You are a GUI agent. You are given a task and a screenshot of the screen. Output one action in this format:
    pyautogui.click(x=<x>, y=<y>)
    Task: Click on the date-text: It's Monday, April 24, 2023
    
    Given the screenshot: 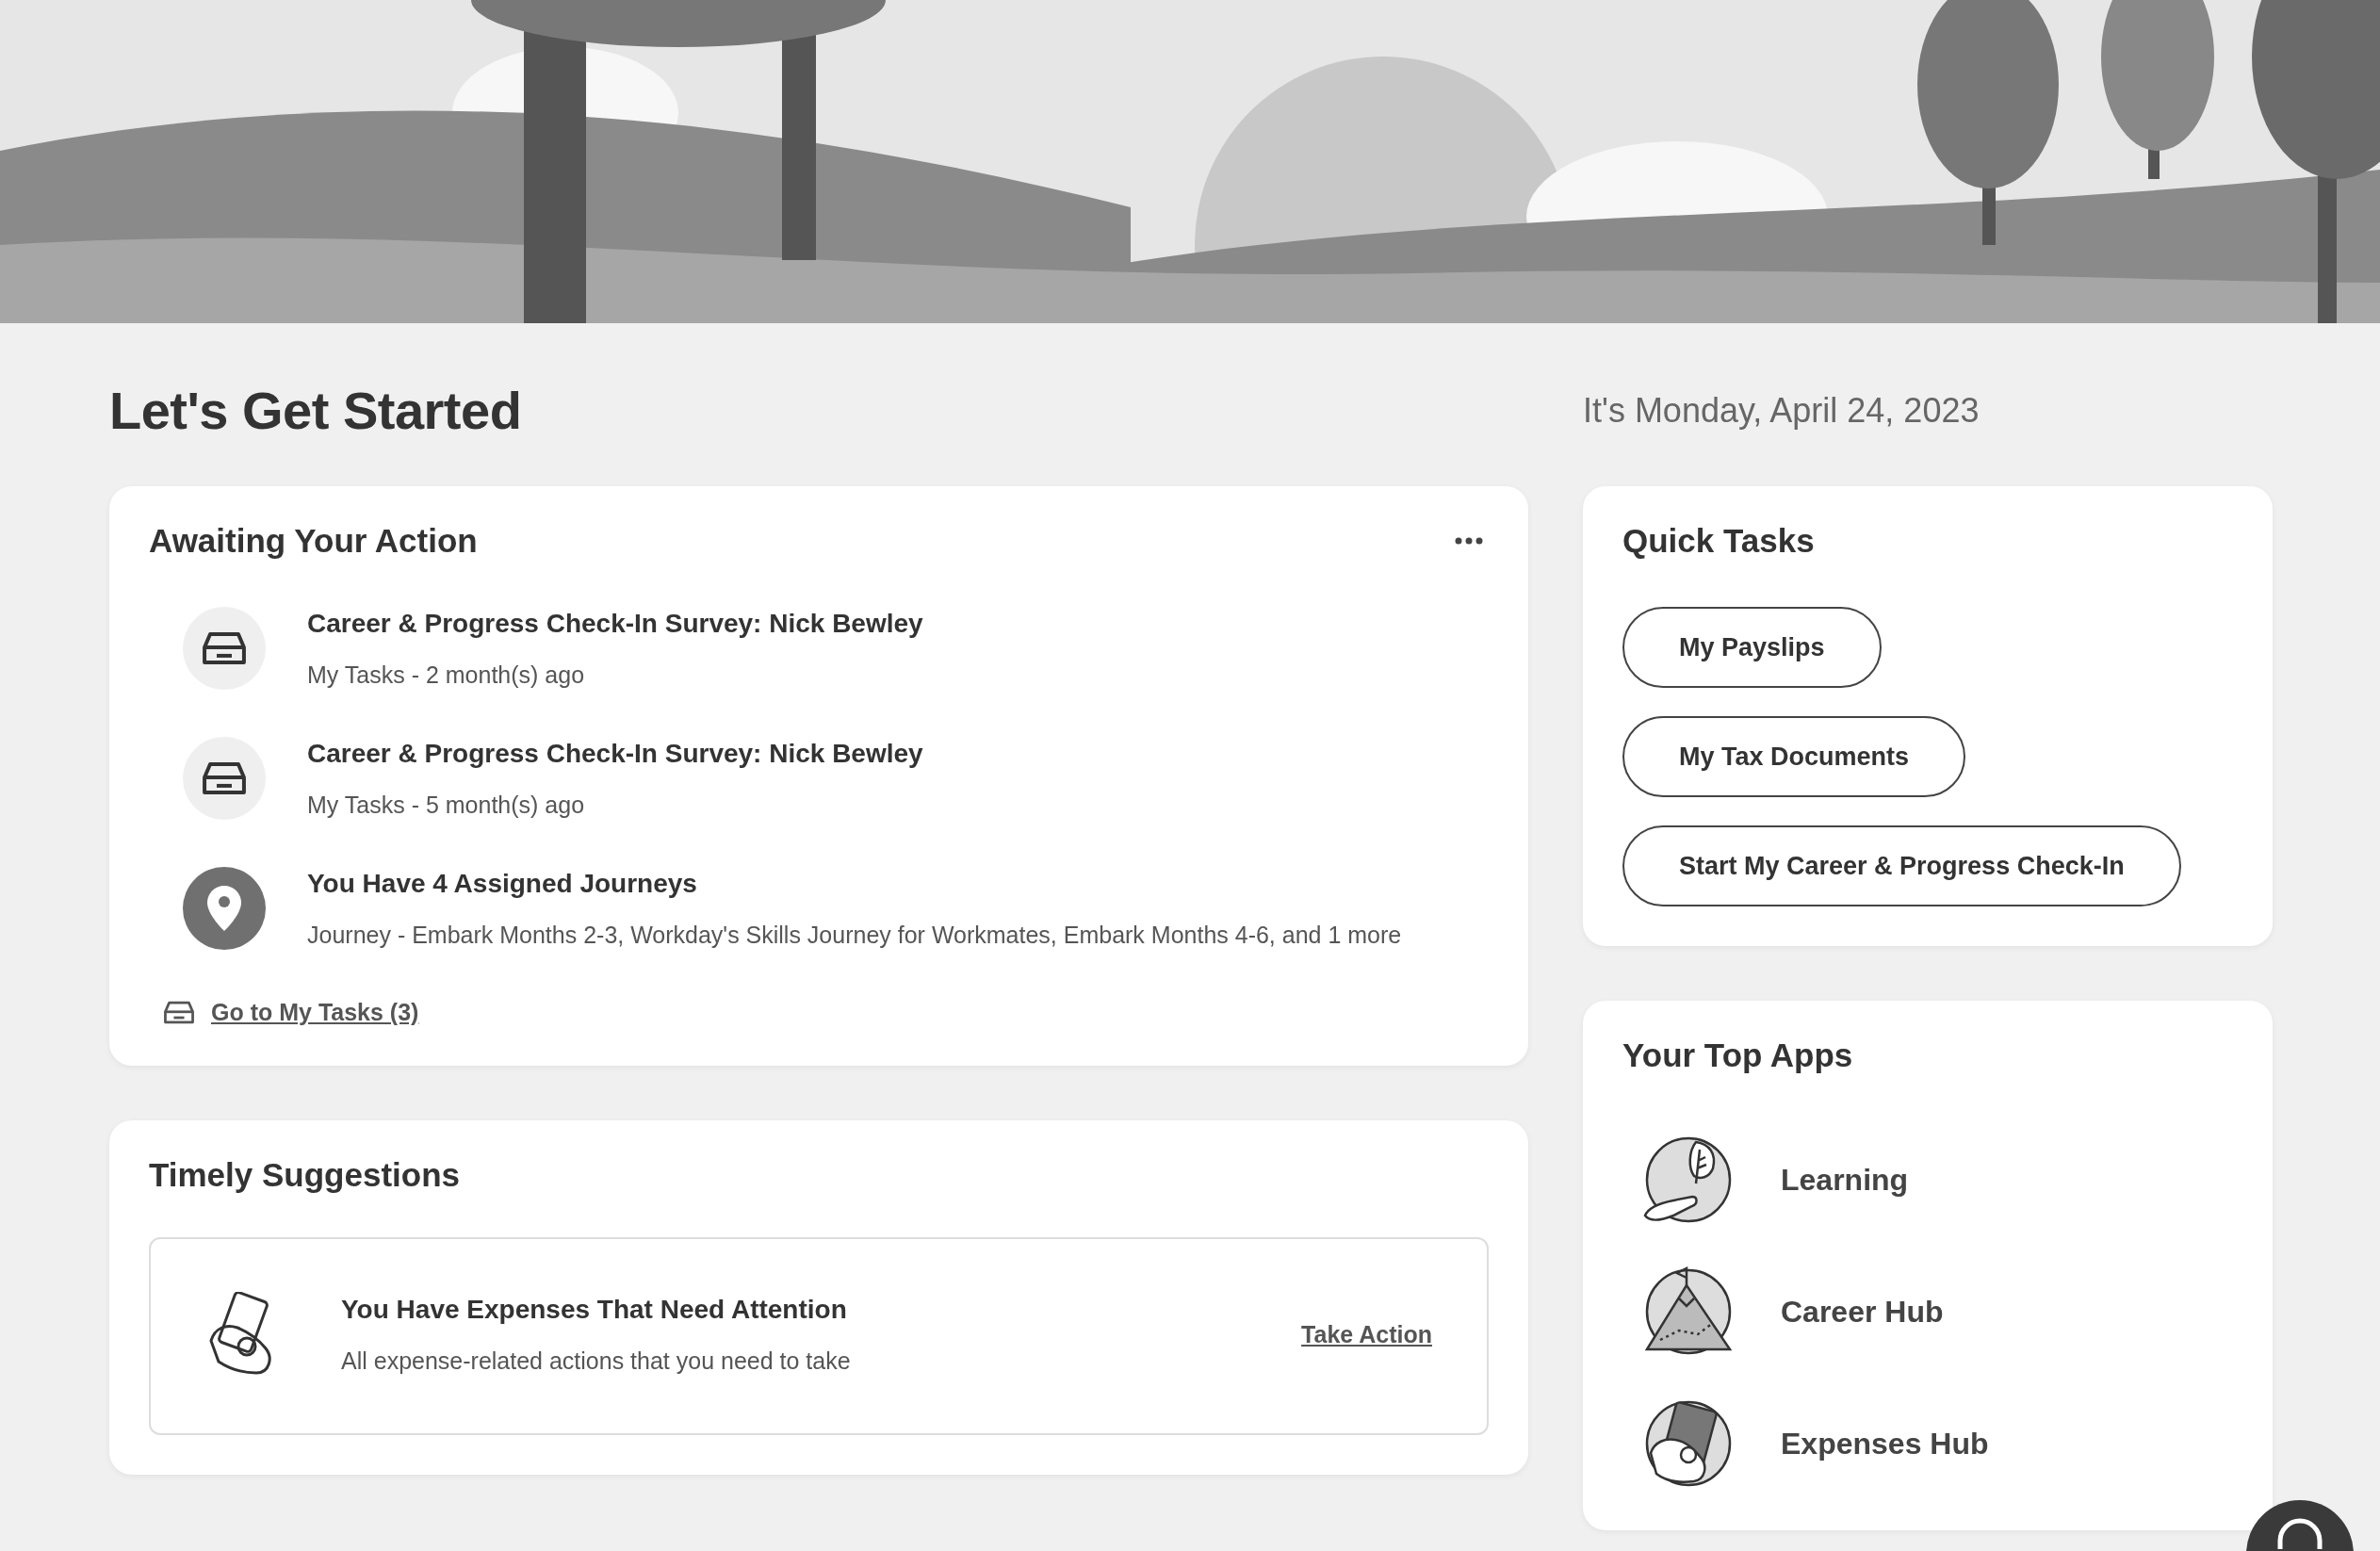 What is the action you would take?
    pyautogui.click(x=1782, y=410)
    